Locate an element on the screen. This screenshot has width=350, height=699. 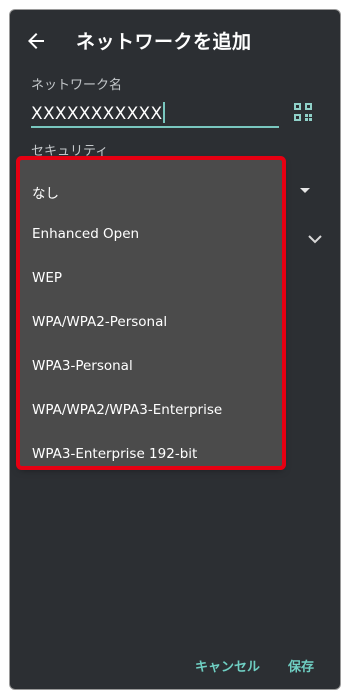
security-label: セキュリティ is located at coordinates (70, 151).